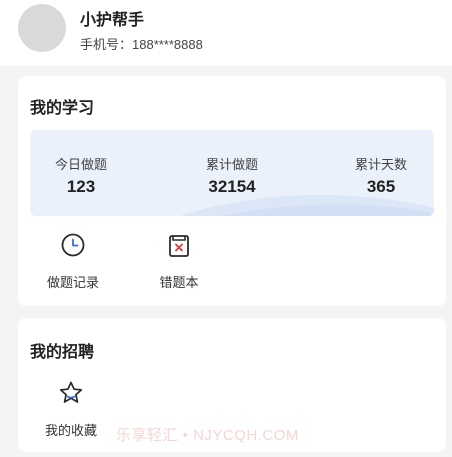 The width and height of the screenshot is (452, 457). What do you see at coordinates (73, 261) in the screenshot?
I see `practice-record-button: 做题记录` at bounding box center [73, 261].